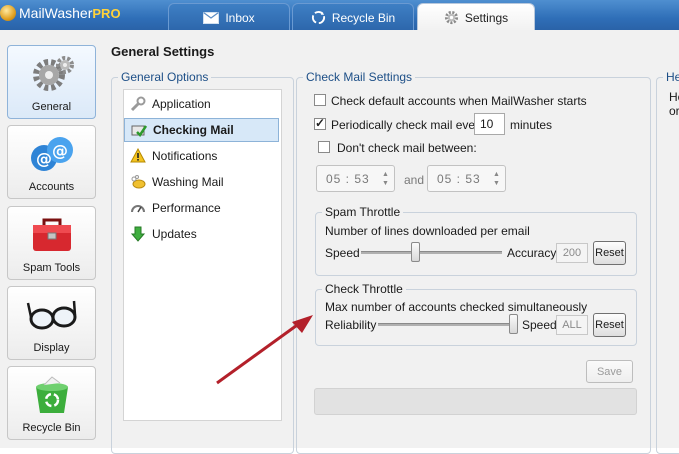 The width and height of the screenshot is (679, 454). What do you see at coordinates (532, 253) in the screenshot?
I see `spam-throttle-right-label: Accuracy` at bounding box center [532, 253].